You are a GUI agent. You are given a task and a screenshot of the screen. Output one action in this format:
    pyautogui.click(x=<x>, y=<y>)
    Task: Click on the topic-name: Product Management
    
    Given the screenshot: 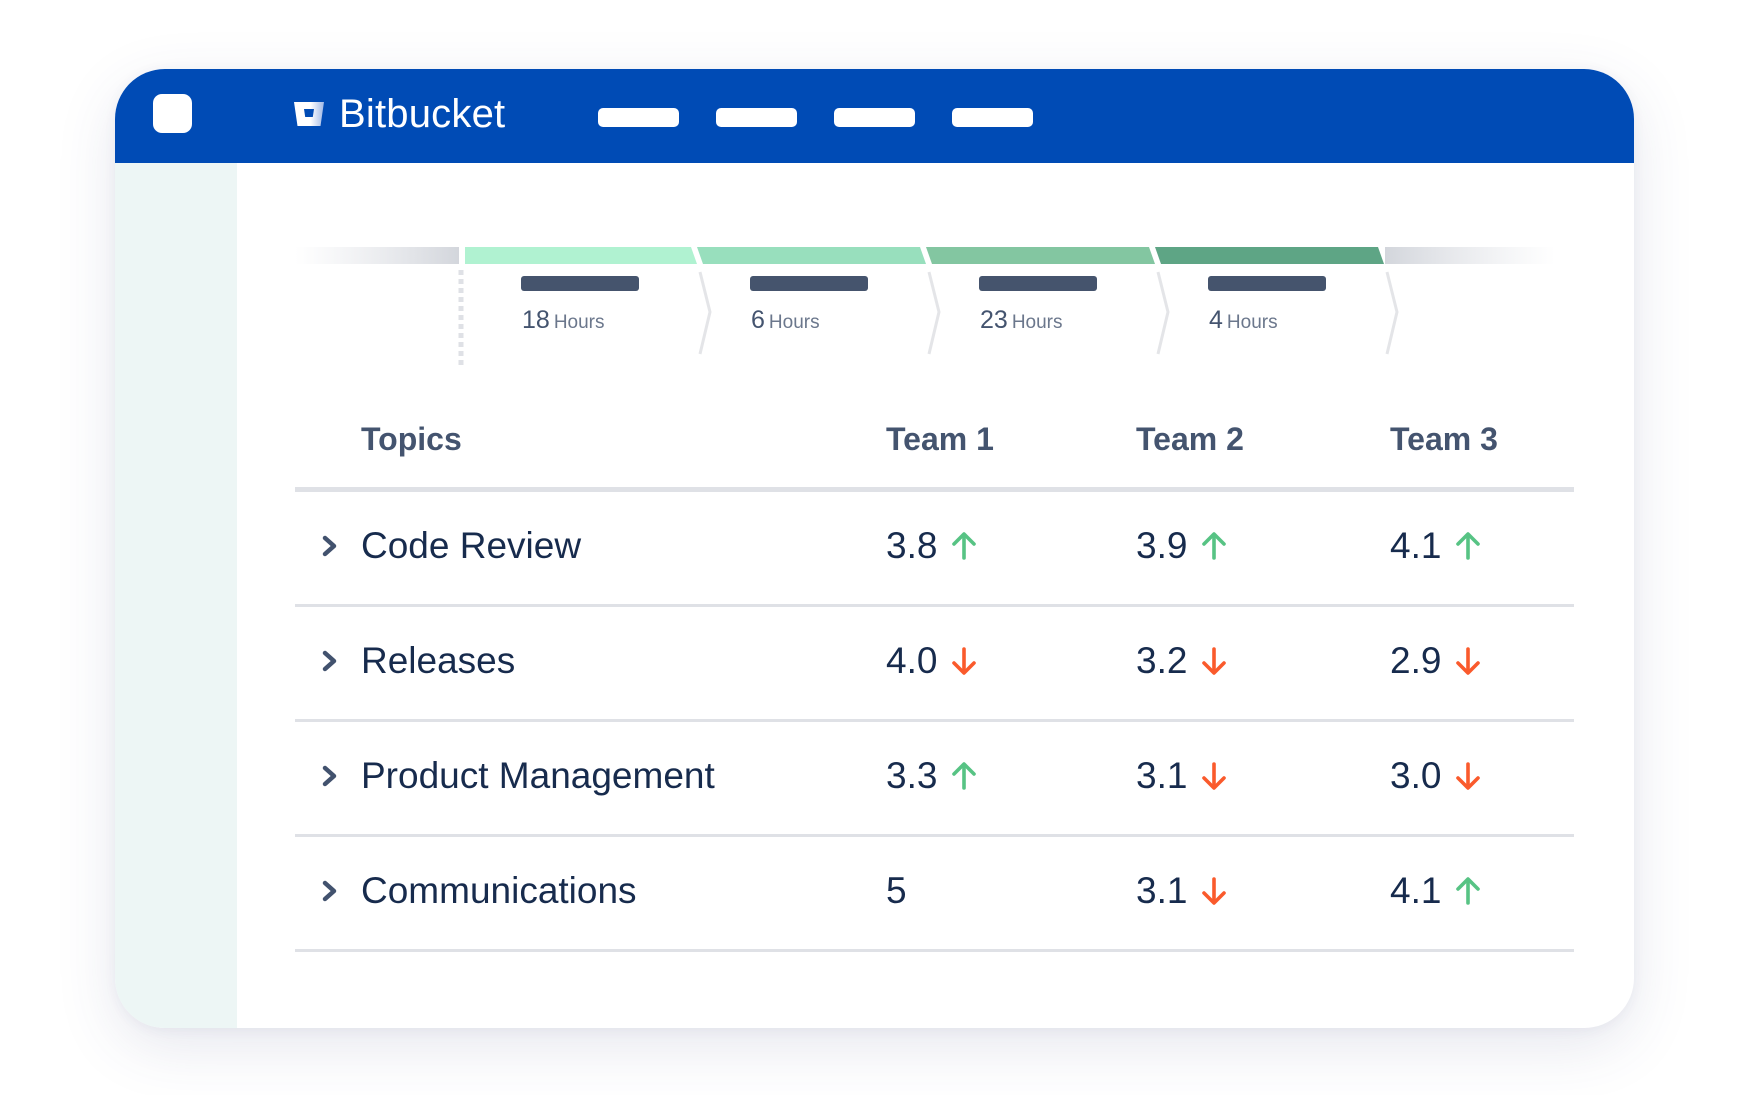 What is the action you would take?
    pyautogui.click(x=538, y=775)
    